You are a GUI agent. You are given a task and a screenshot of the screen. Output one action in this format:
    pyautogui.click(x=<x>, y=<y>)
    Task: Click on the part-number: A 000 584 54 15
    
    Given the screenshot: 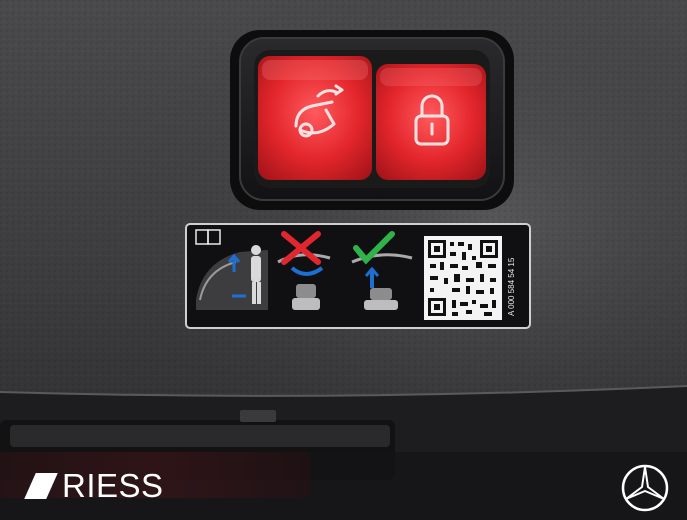 What is the action you would take?
    pyautogui.click(x=511, y=286)
    